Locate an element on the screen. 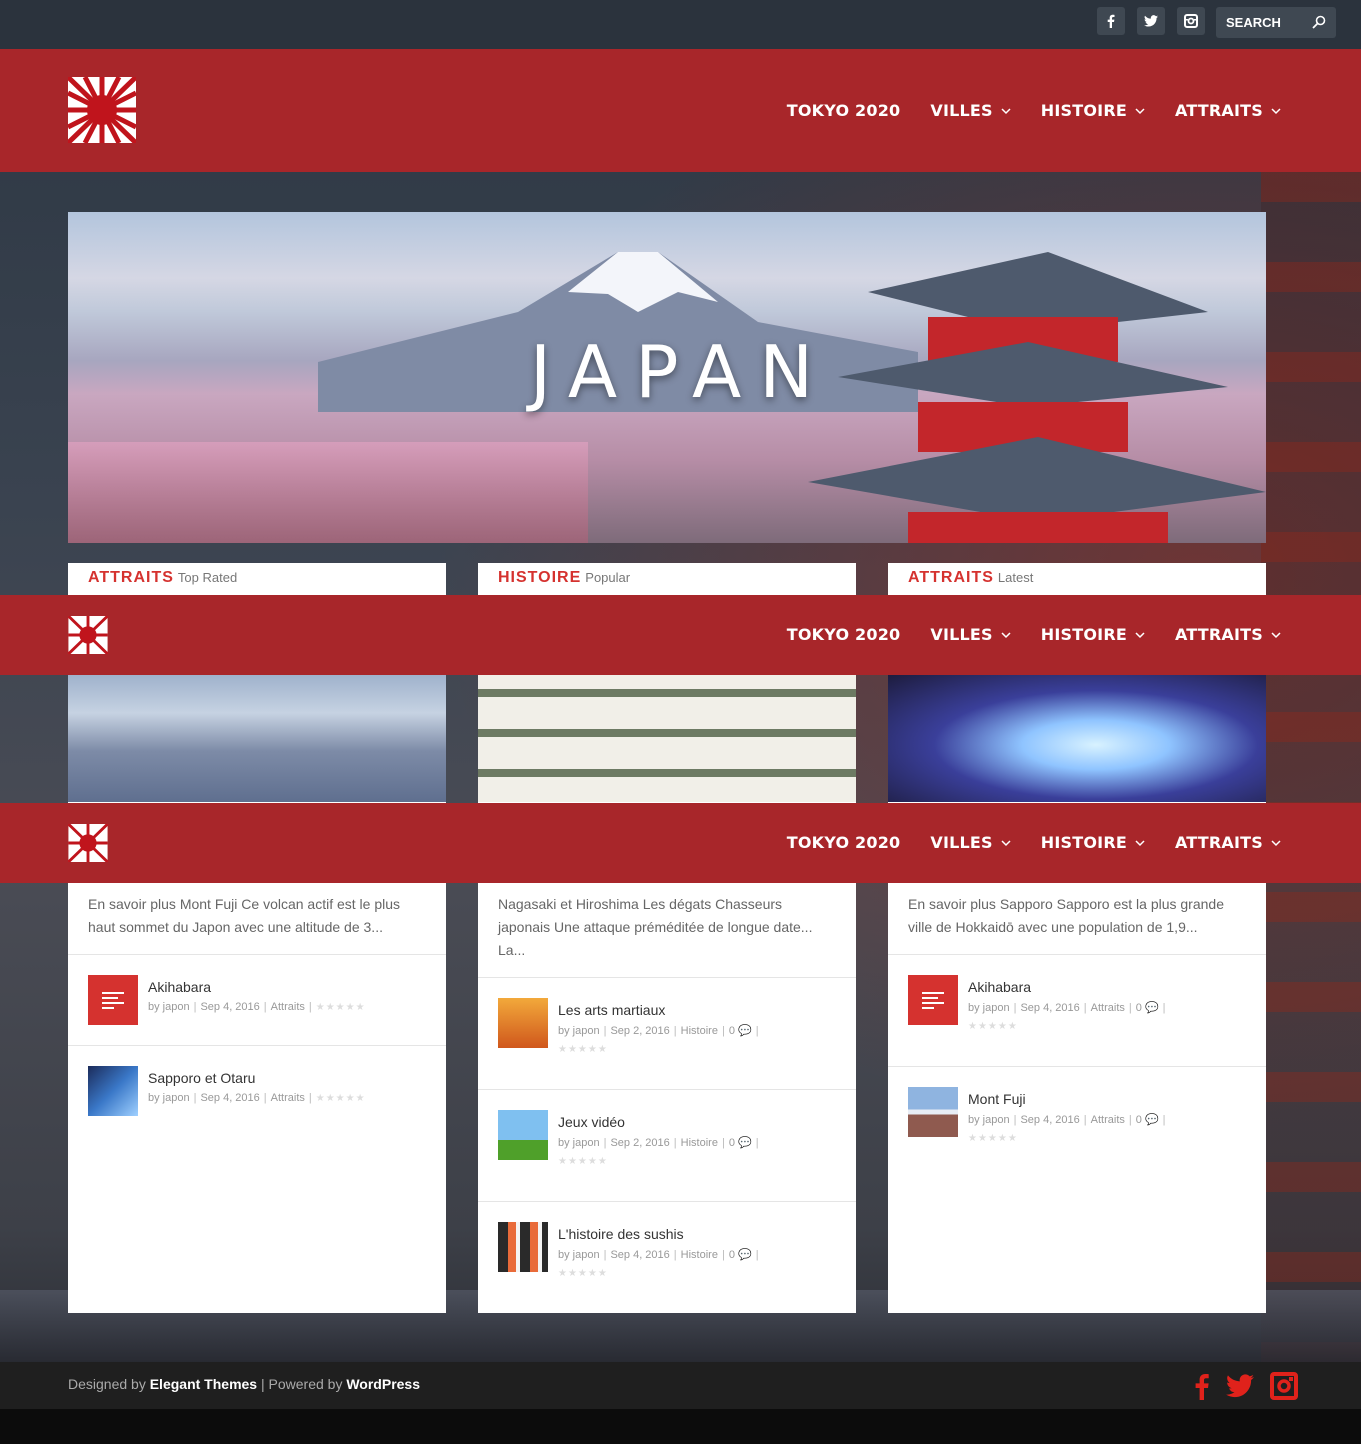 The image size is (1361, 1444). card-header: HISTOIRE Popular is located at coordinates (667, 579).